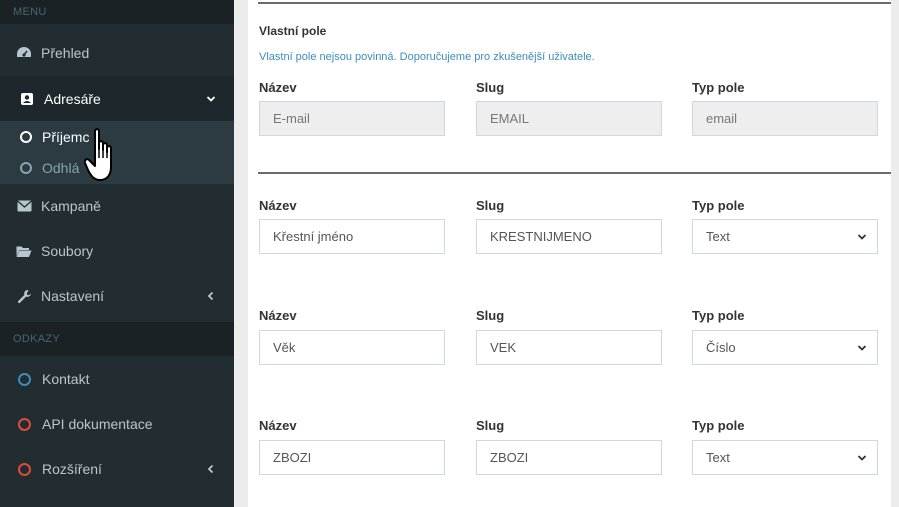 This screenshot has width=899, height=507. What do you see at coordinates (117, 53) in the screenshot?
I see `sidebar-item-overview: Přehled` at bounding box center [117, 53].